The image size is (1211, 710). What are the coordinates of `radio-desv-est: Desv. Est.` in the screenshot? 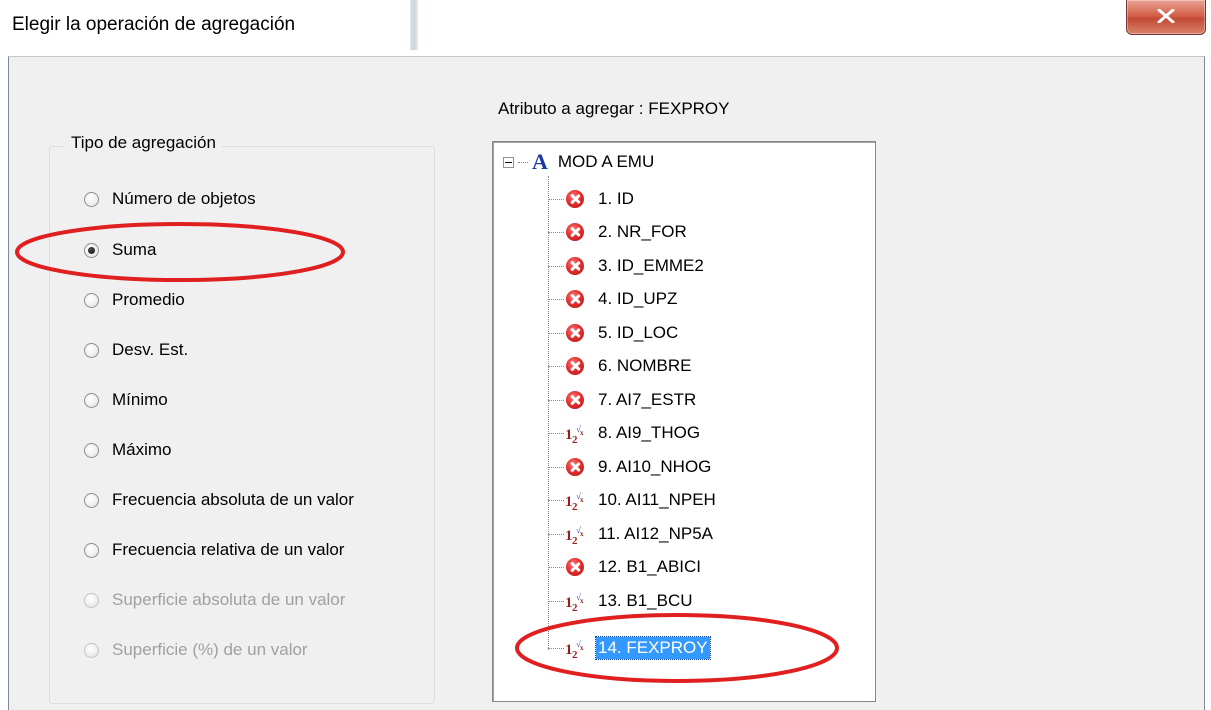 It's located at (136, 350).